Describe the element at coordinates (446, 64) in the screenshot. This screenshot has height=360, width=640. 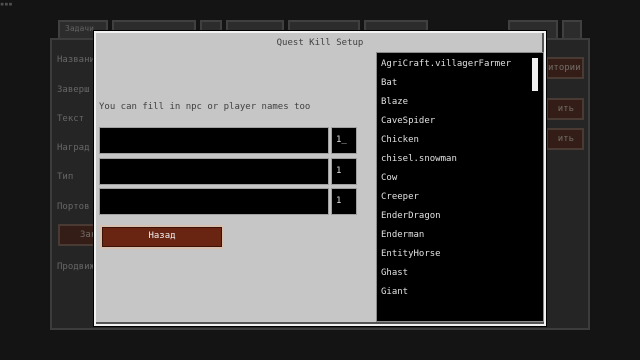
I see `entity-list-item: AgriCraft.villagerFarmer` at that location.